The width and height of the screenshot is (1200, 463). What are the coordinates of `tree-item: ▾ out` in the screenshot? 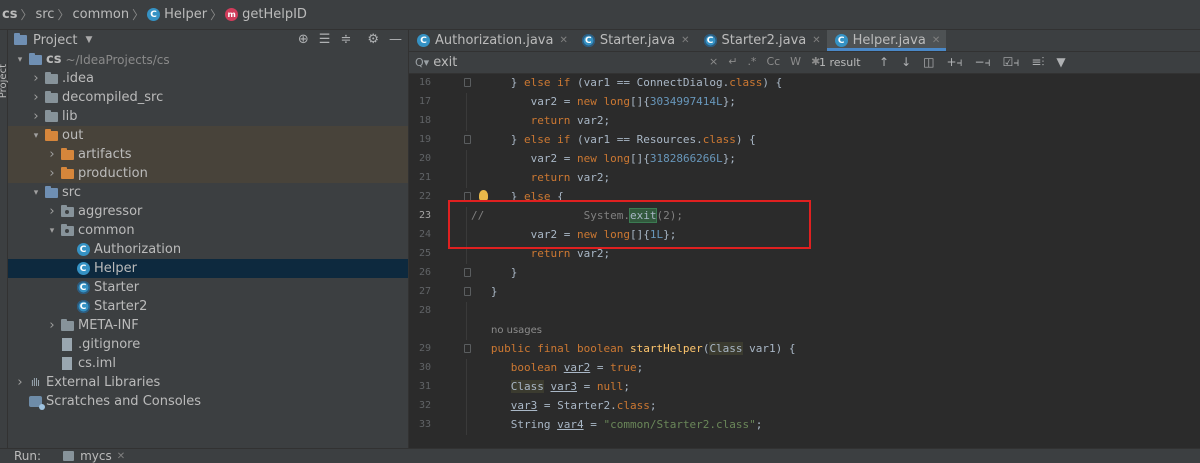 It's located at (208, 135).